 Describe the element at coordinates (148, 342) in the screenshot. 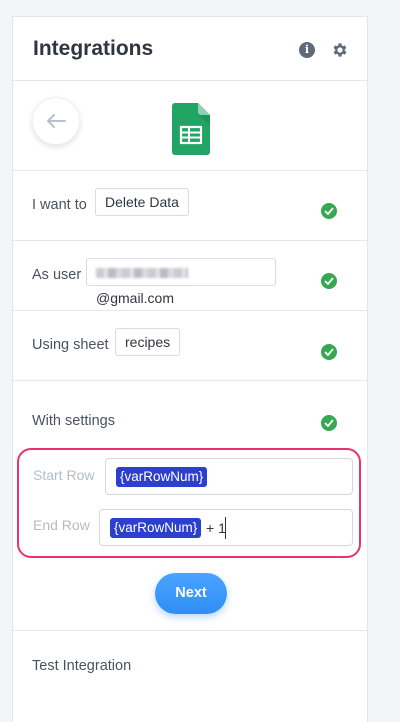

I see `sheet-value: recipes` at that location.